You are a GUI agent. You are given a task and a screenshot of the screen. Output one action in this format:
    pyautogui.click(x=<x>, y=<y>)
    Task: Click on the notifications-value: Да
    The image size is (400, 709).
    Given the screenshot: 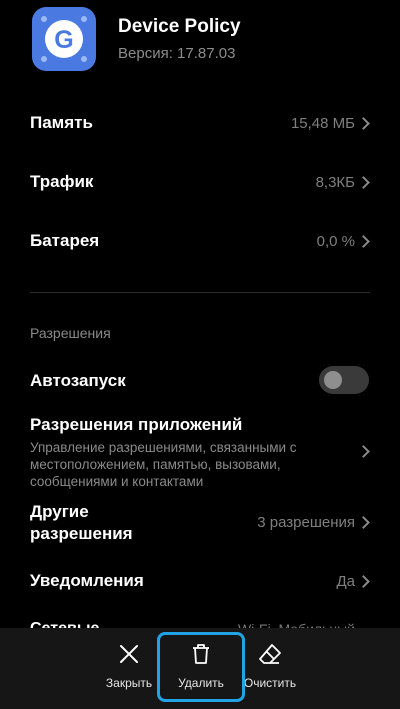 What is the action you would take?
    pyautogui.click(x=345, y=581)
    